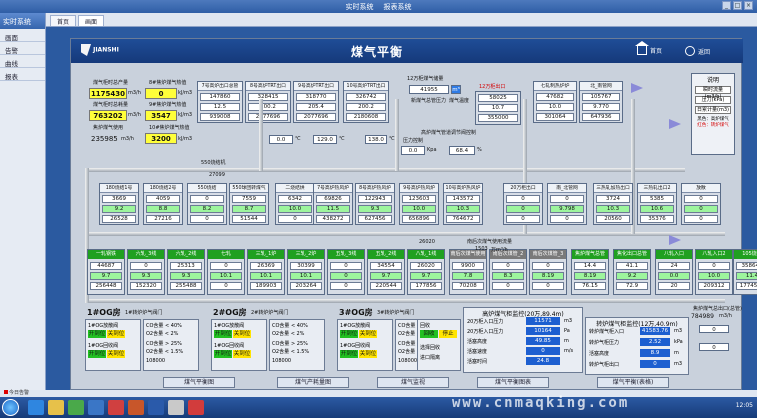 This screenshot has height=418, width=757. I want to click on flow-arrow-icon, so click(637, 88).